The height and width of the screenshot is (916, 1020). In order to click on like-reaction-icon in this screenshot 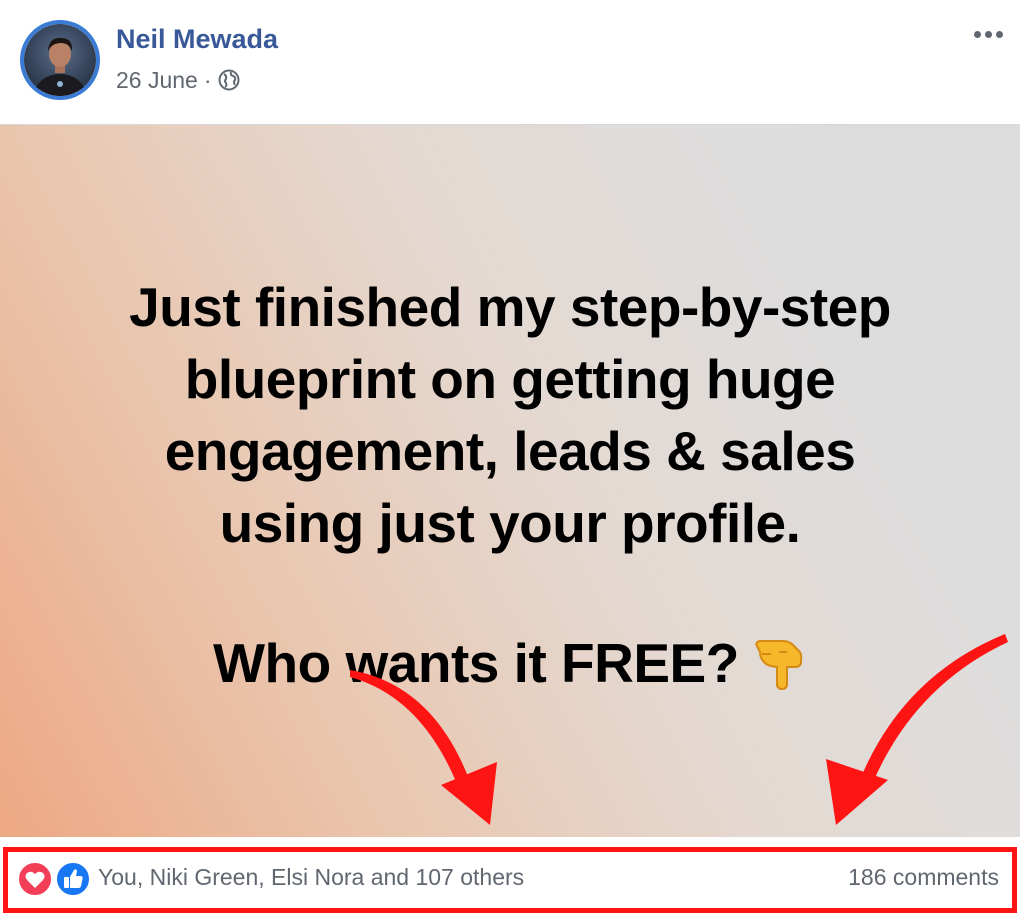, I will do `click(73, 879)`.